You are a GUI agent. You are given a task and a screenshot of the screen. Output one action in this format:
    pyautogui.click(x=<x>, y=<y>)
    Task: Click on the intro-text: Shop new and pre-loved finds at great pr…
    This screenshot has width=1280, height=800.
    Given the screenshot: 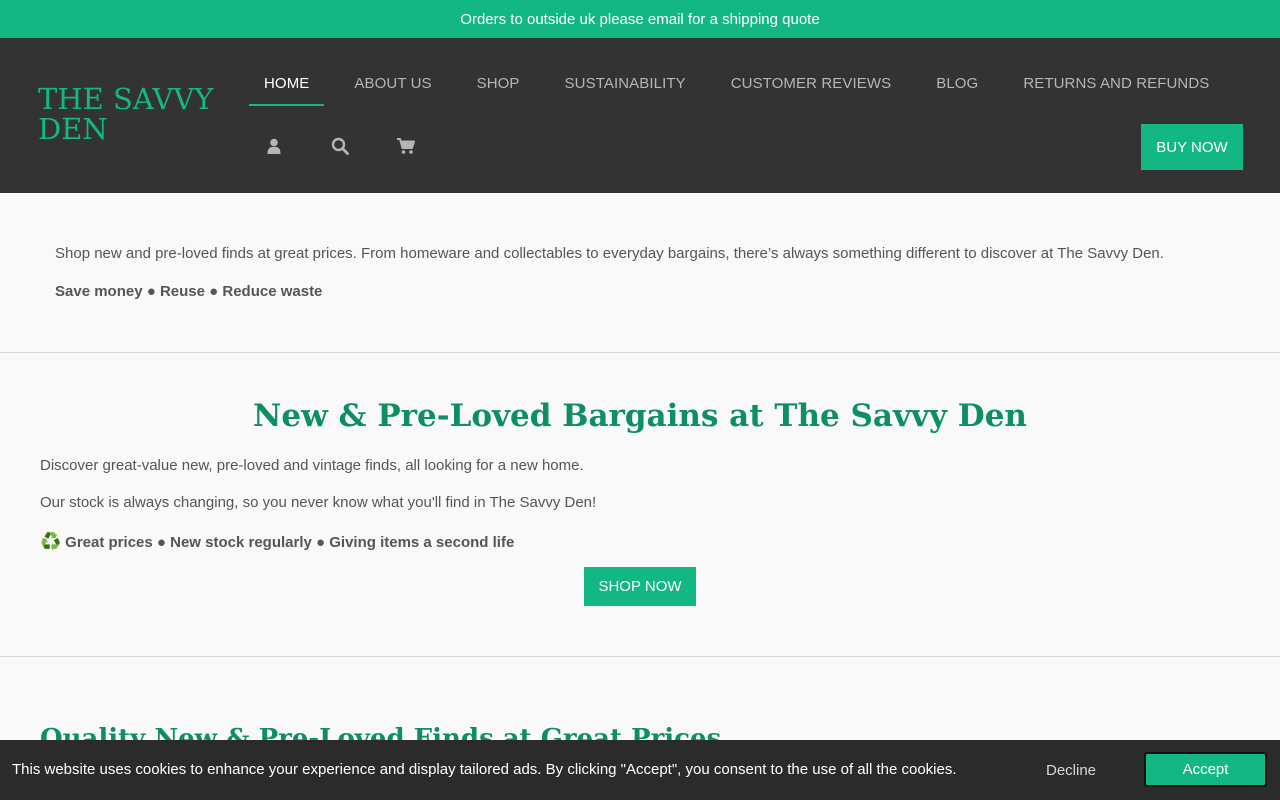 What is the action you would take?
    pyautogui.click(x=609, y=253)
    